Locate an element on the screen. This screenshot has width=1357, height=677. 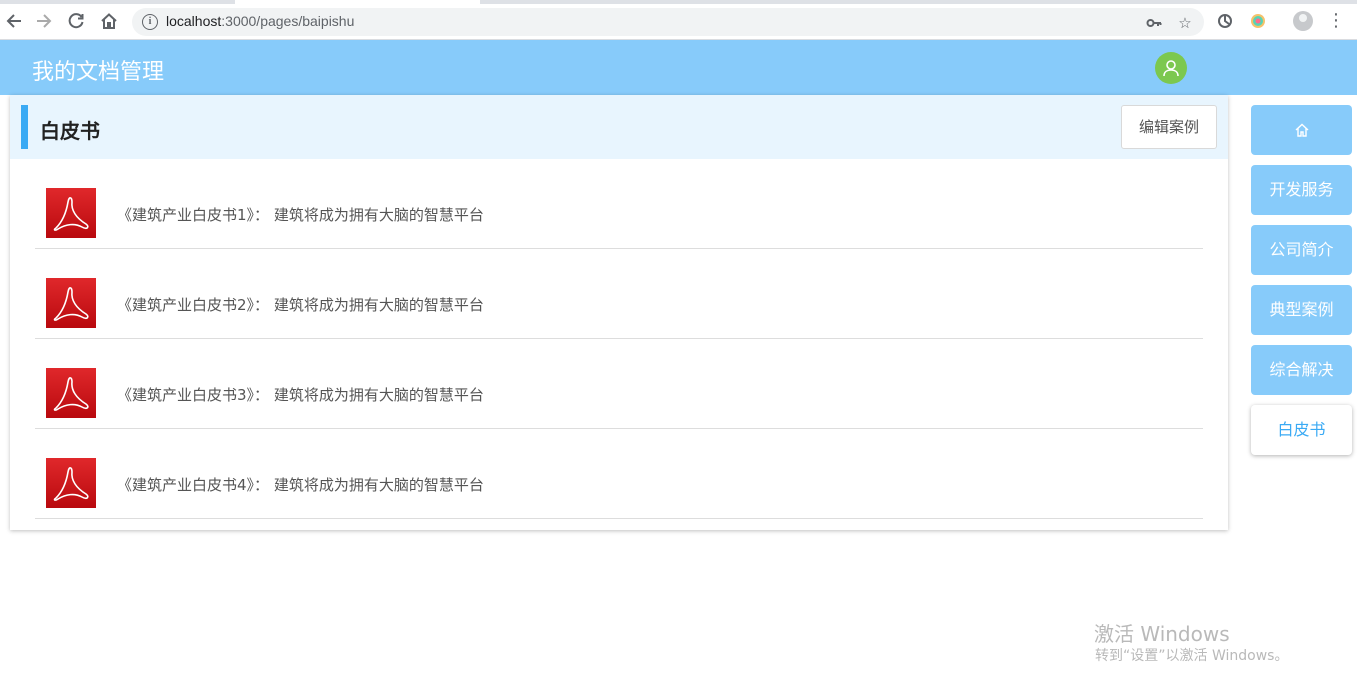
panel-header: 白皮书 编辑案例 is located at coordinates (619, 127).